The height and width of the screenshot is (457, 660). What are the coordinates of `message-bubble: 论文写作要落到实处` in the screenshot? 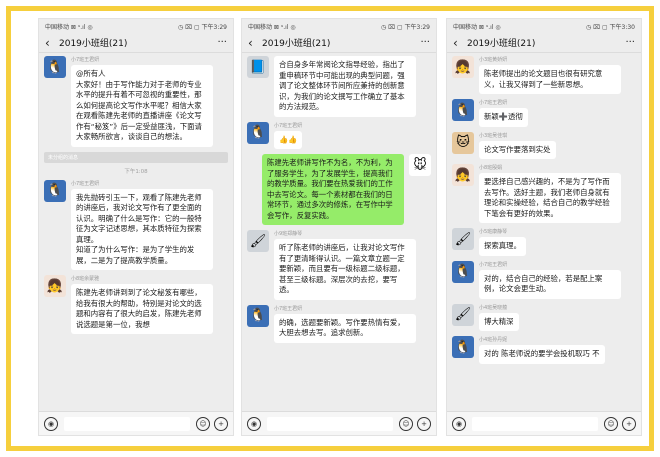 It's located at (517, 150).